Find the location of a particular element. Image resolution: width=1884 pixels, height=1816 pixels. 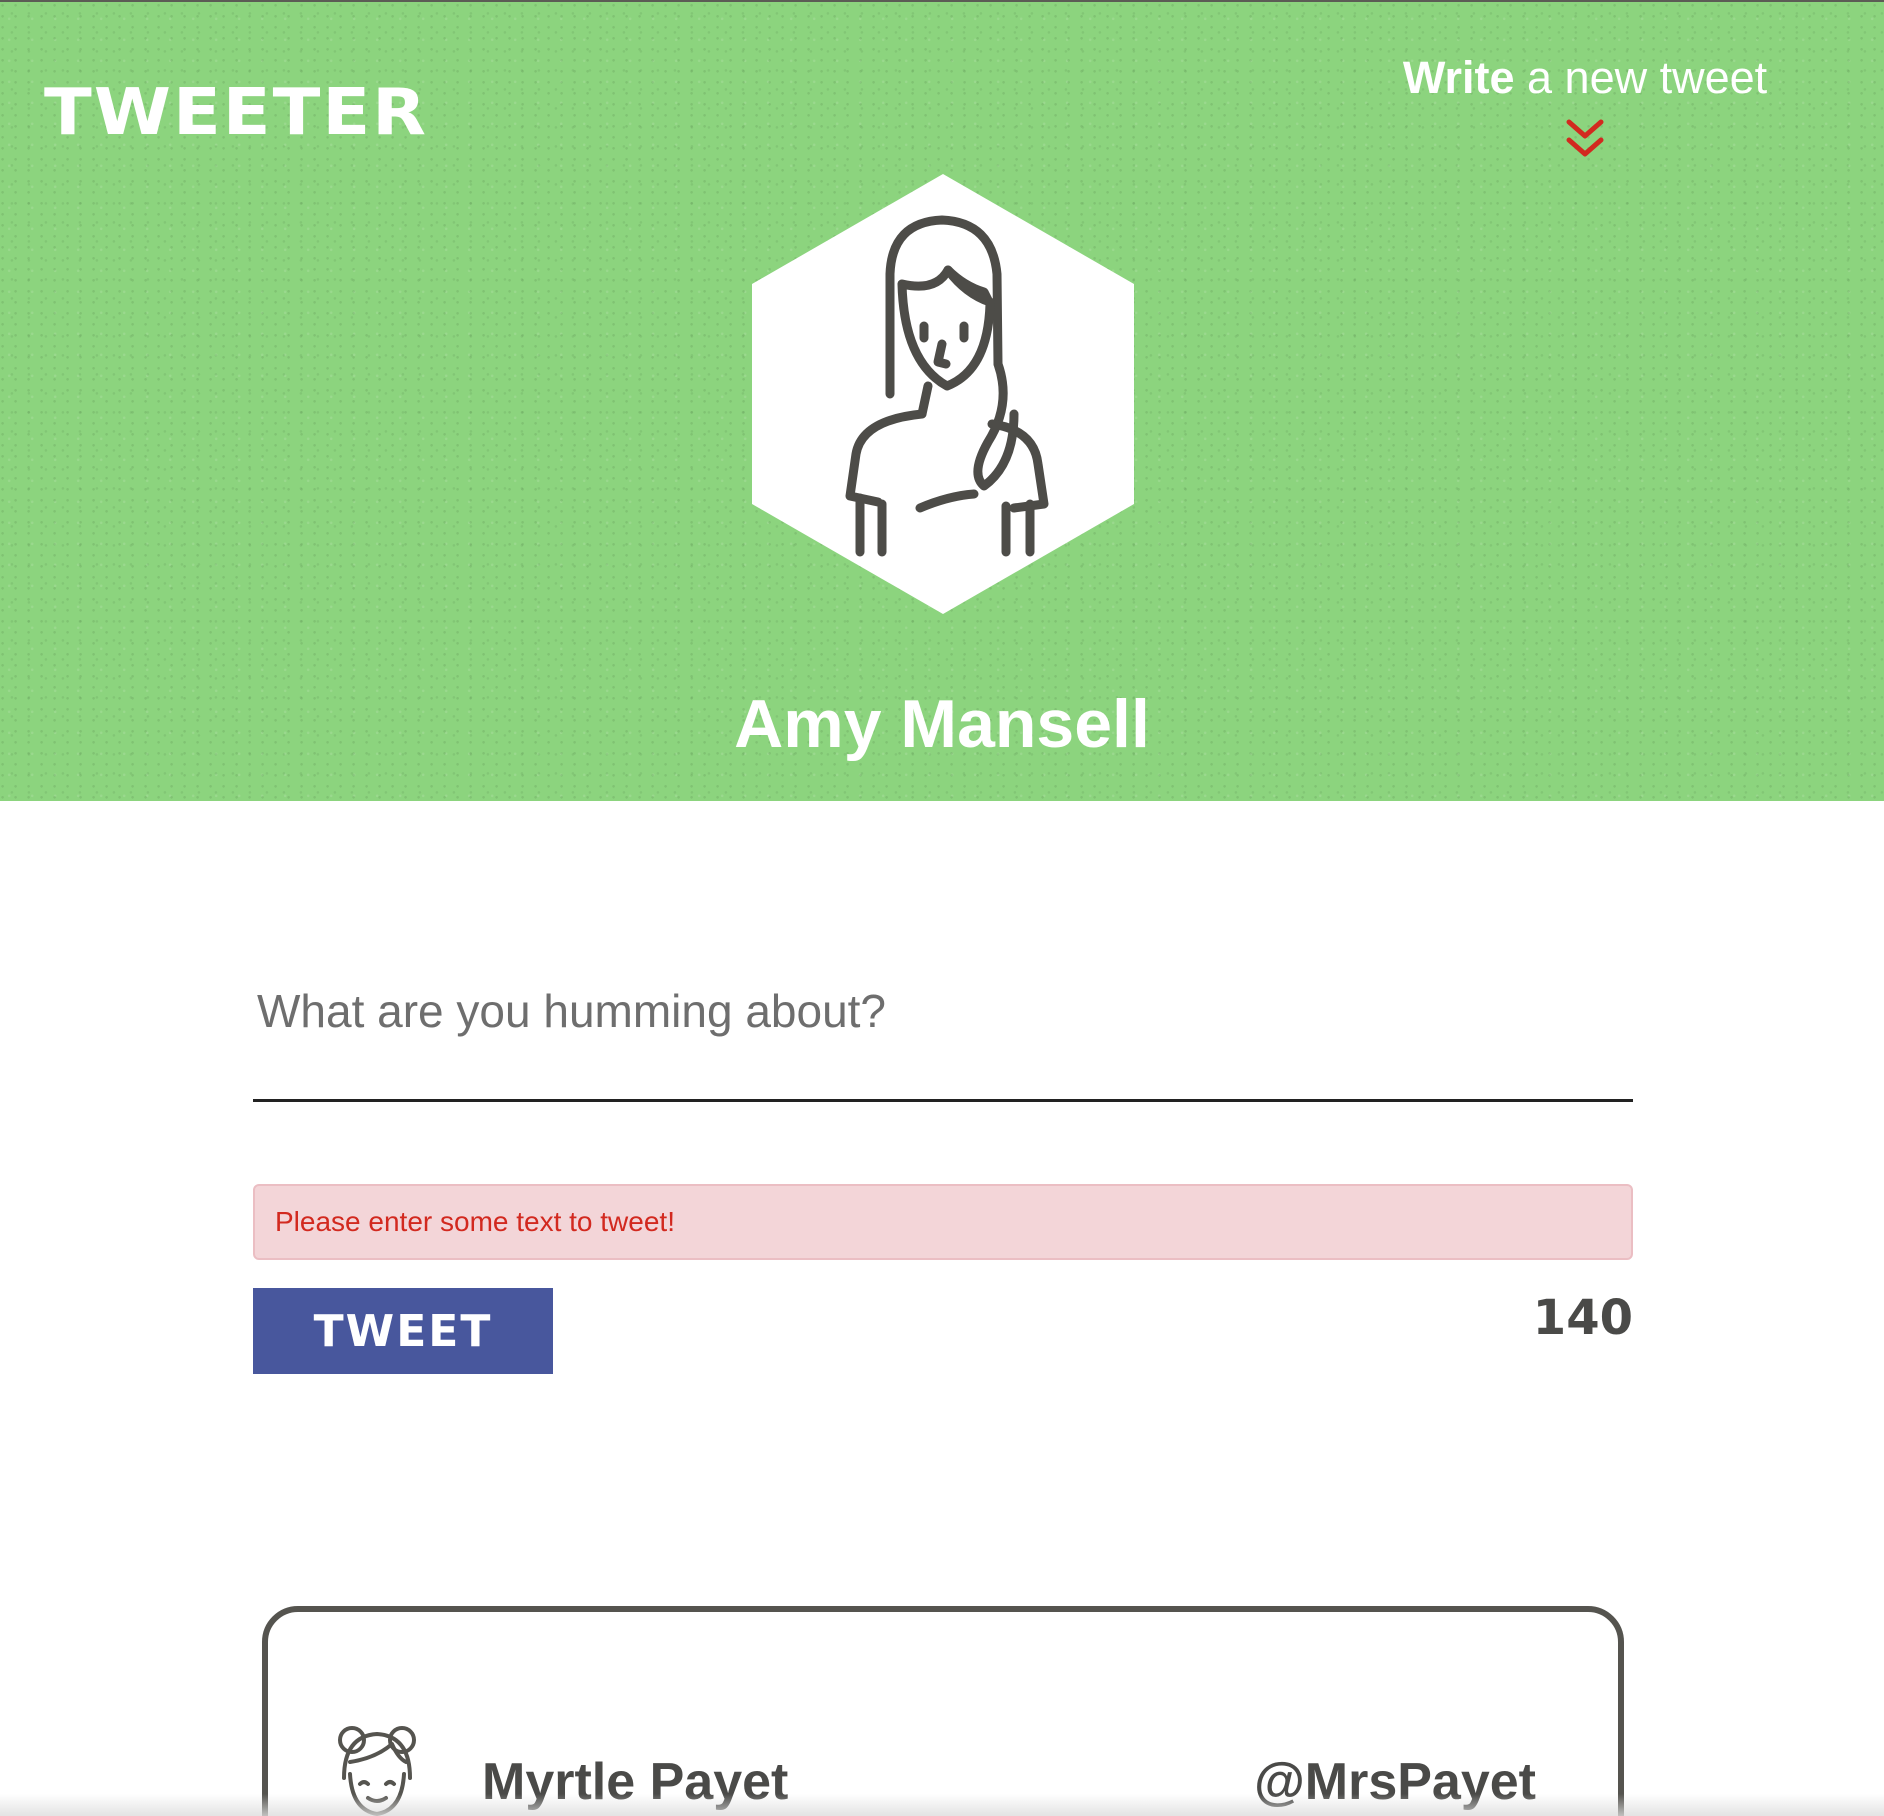

error-message: Please enter some text to tweet! is located at coordinates (943, 1222).